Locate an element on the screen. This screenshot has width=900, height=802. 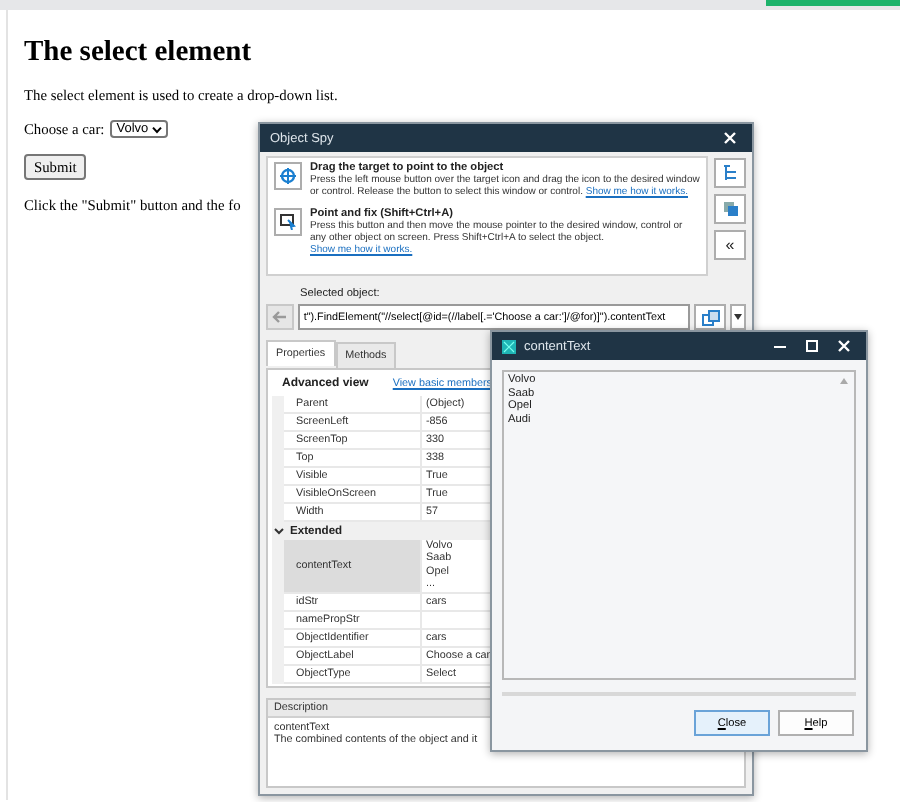
windows-icon is located at coordinates (730, 209).